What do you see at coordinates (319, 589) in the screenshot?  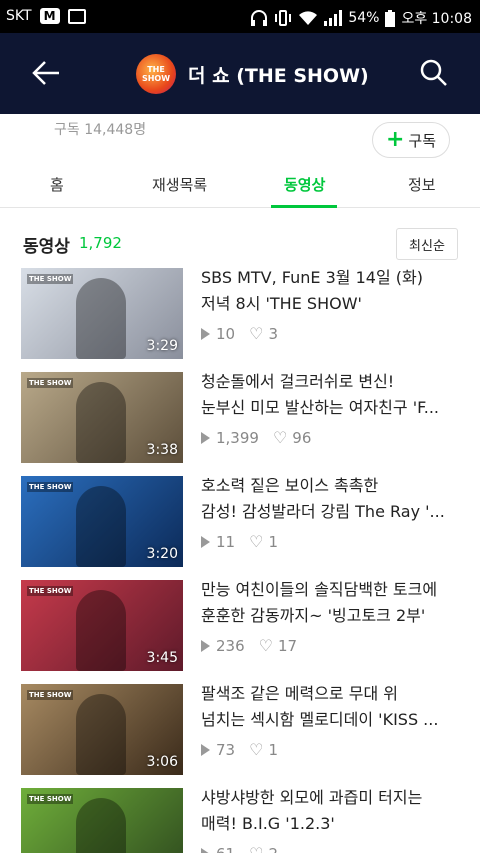 I see `video-title-line1: 만능 여친이들의 솔직담백한 토크에` at bounding box center [319, 589].